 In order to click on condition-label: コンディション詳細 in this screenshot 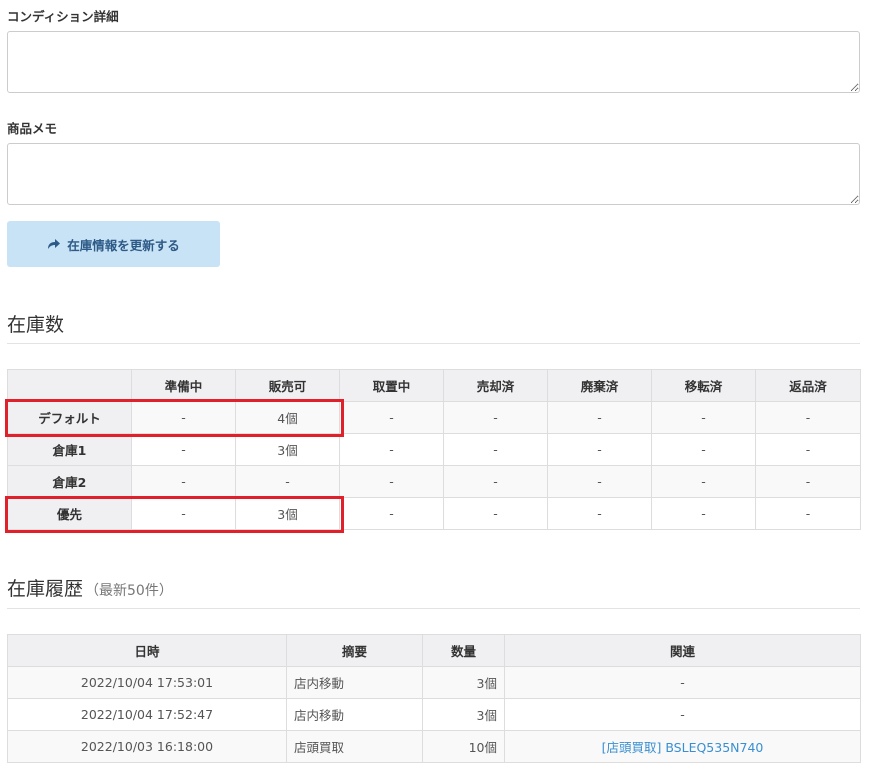, I will do `click(63, 16)`.